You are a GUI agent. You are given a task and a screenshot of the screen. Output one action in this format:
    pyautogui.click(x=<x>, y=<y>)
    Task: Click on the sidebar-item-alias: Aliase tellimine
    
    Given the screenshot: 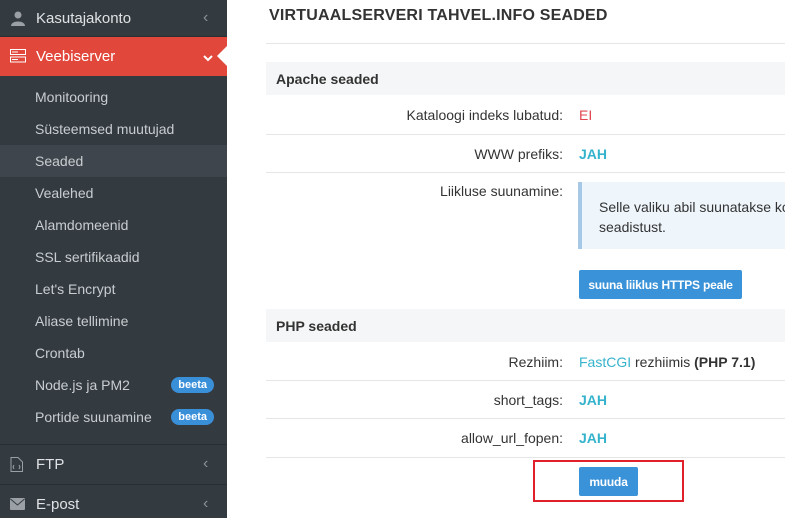 What is the action you would take?
    pyautogui.click(x=113, y=321)
    